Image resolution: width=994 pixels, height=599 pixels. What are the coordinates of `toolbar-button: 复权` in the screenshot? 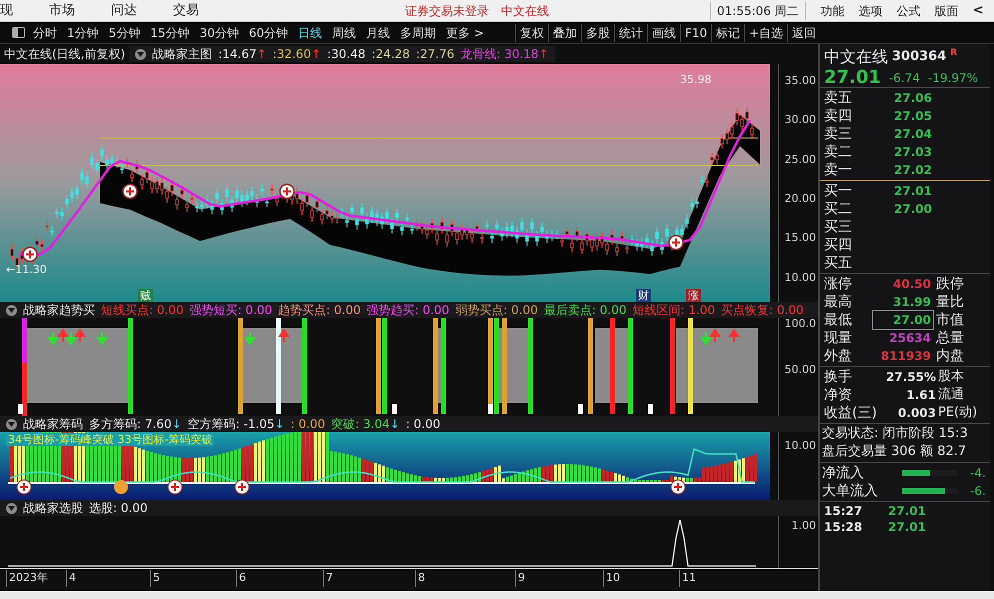 It's located at (531, 33).